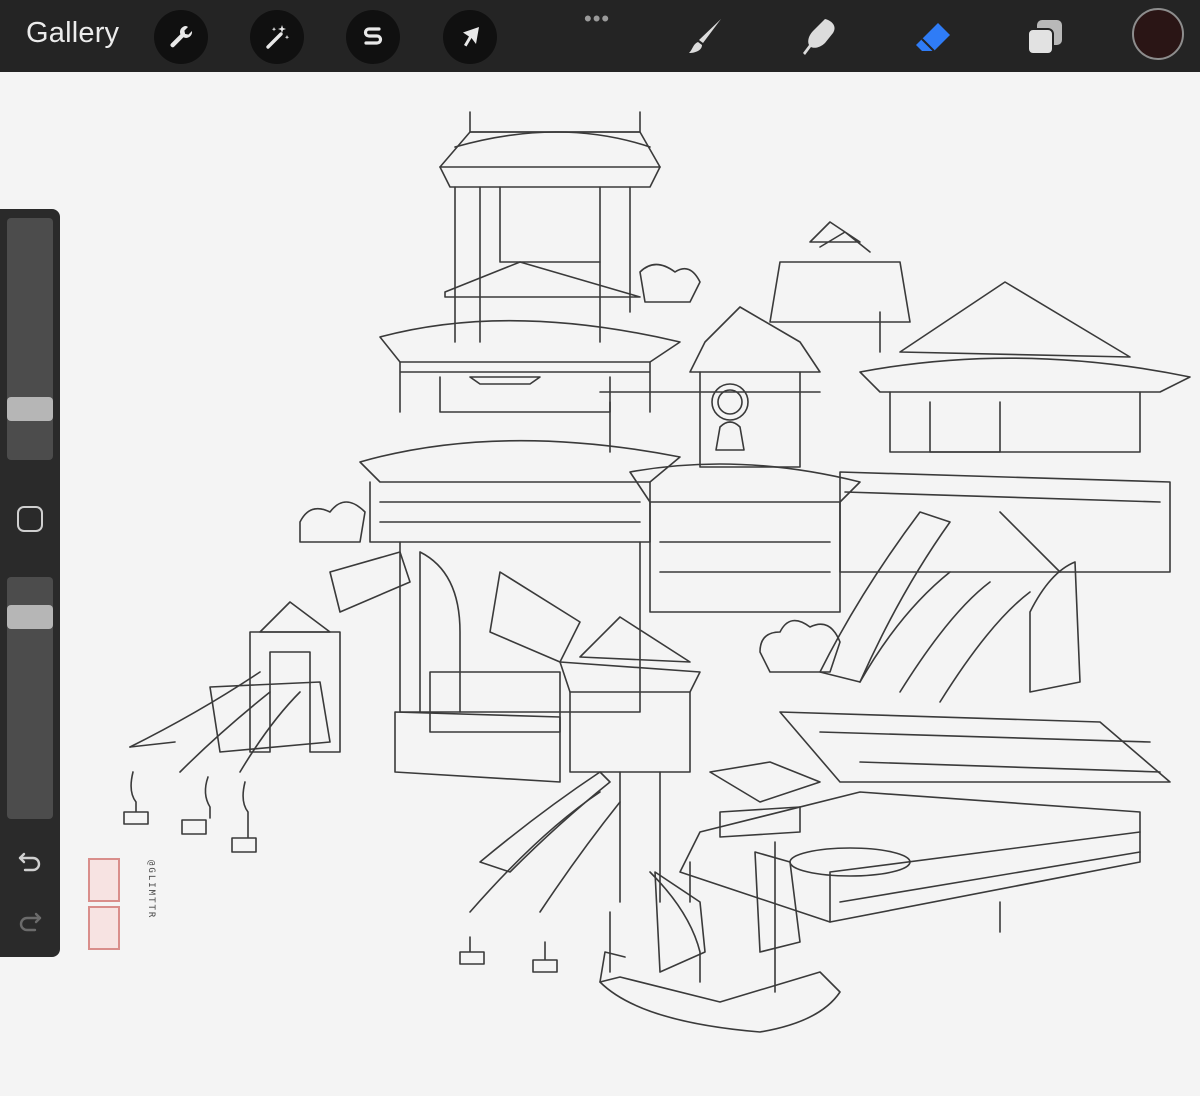 This screenshot has height=1096, width=1200. I want to click on eraser-tool-button, so click(932, 37).